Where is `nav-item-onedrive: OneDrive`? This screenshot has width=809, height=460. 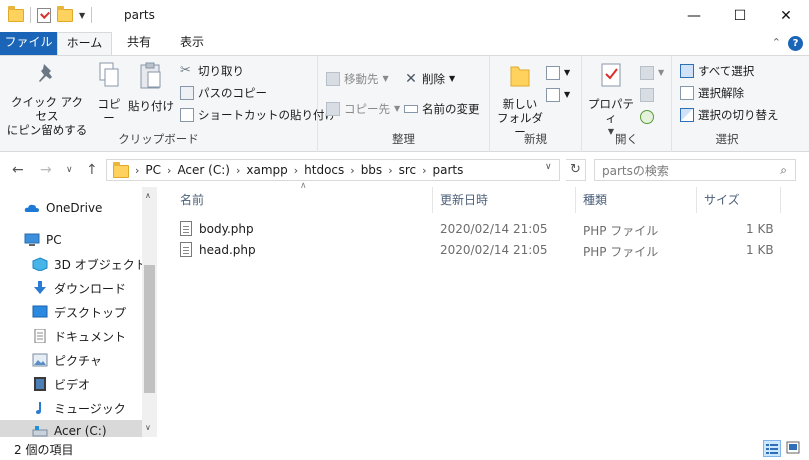 nav-item-onedrive: OneDrive is located at coordinates (71, 208).